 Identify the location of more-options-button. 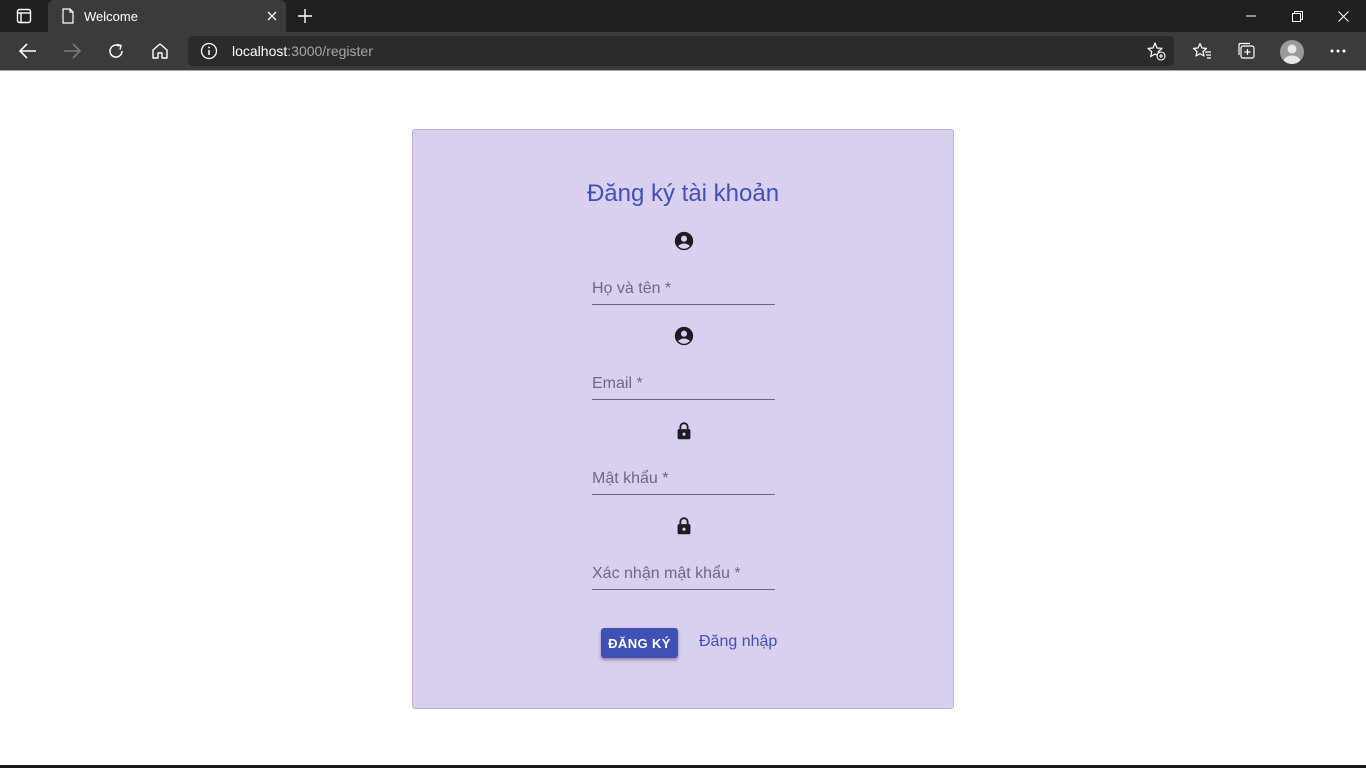
(1338, 51).